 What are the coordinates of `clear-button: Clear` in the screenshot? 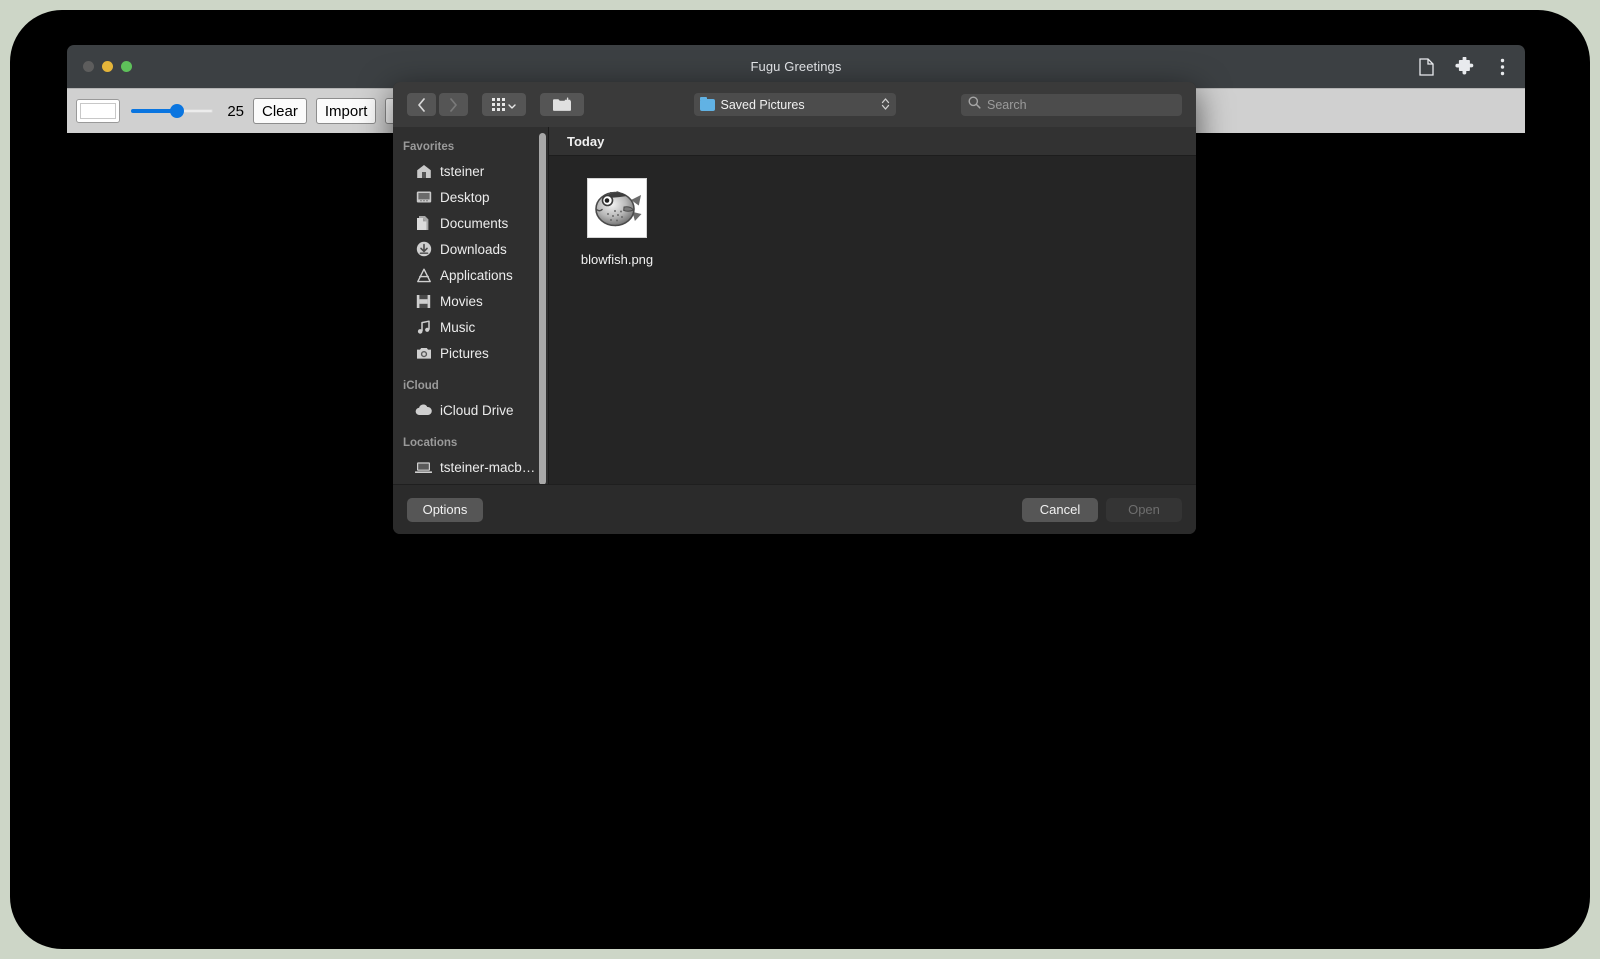 It's located at (280, 111).